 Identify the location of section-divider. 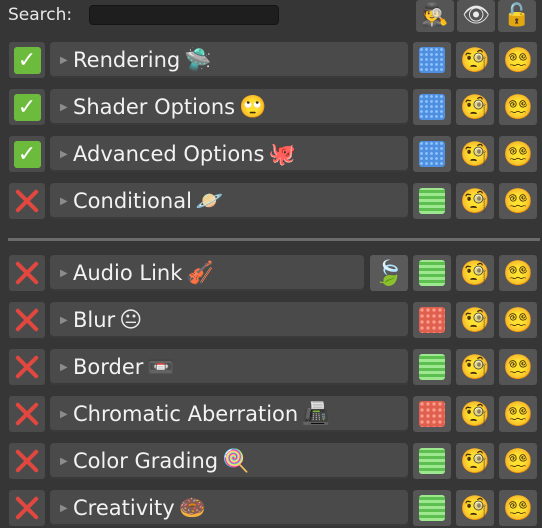
(274, 239).